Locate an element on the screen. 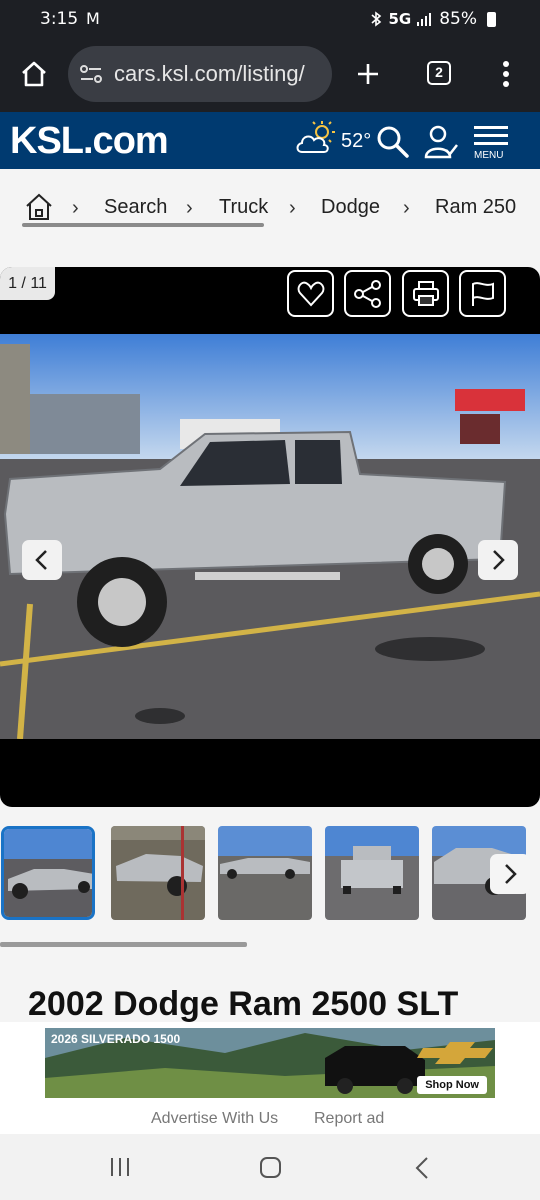 The height and width of the screenshot is (1200, 540). photo-counter: 1 / 11 is located at coordinates (27, 283).